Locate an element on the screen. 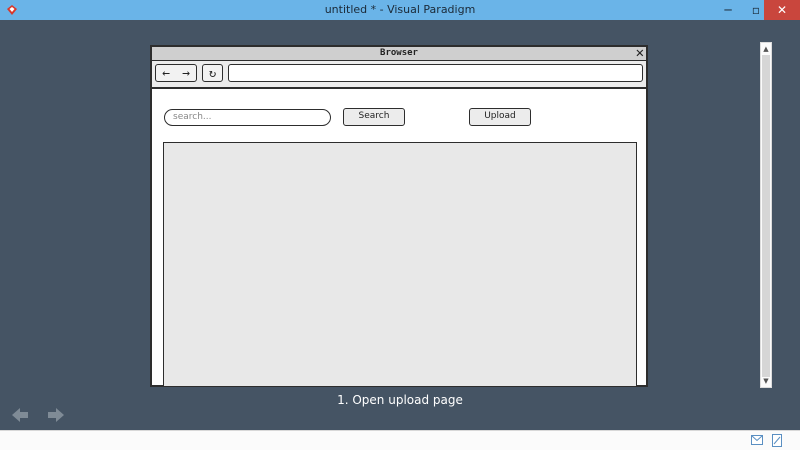  previous-arrow-icon-glyph is located at coordinates (20, 415).